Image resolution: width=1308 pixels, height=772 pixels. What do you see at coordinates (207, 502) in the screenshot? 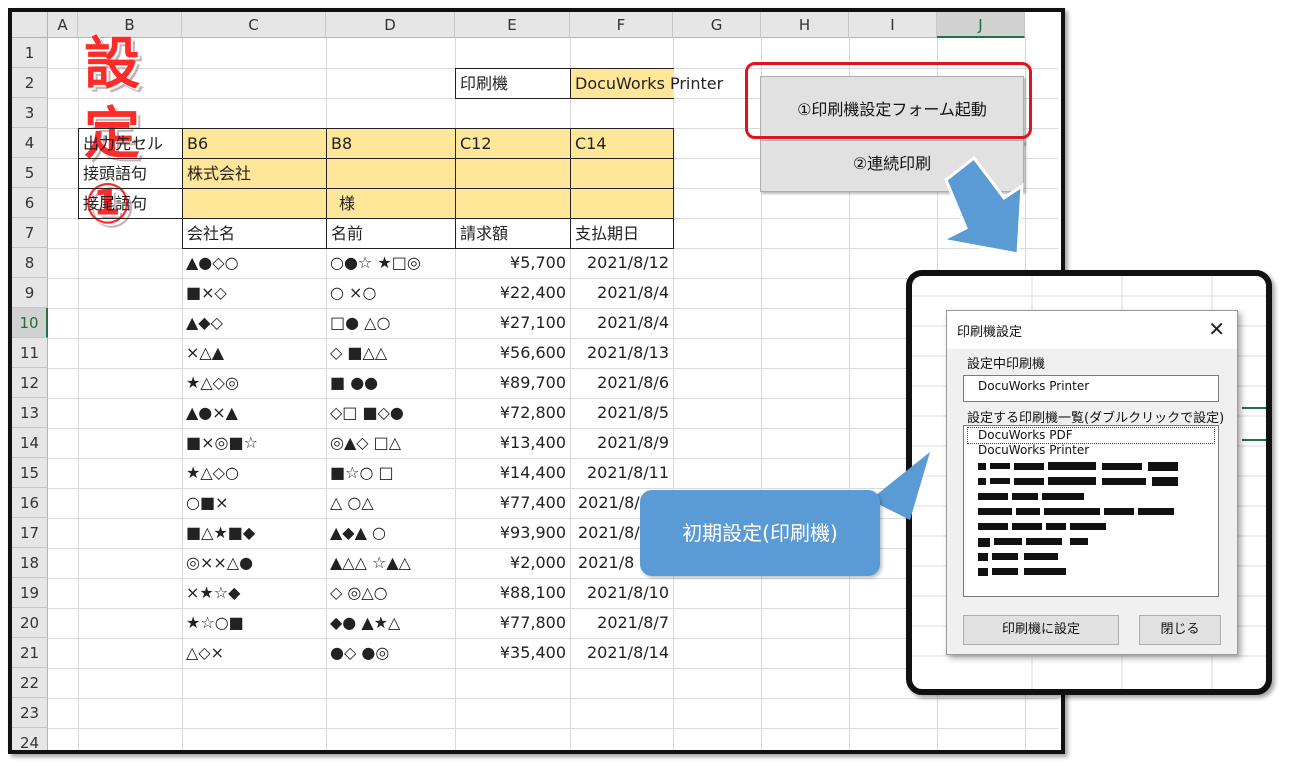
I see `company-cell: ○■×` at bounding box center [207, 502].